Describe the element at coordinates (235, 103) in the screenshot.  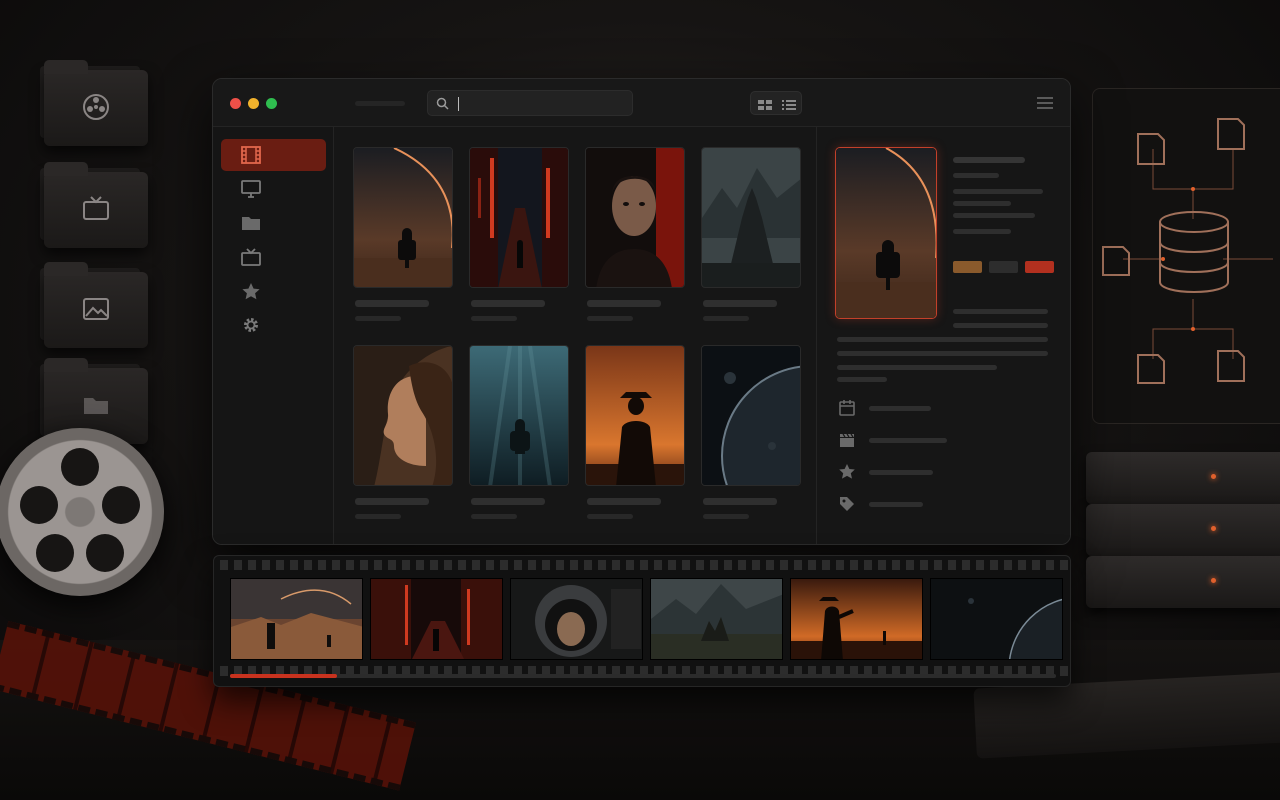
I see `close-window-button` at that location.